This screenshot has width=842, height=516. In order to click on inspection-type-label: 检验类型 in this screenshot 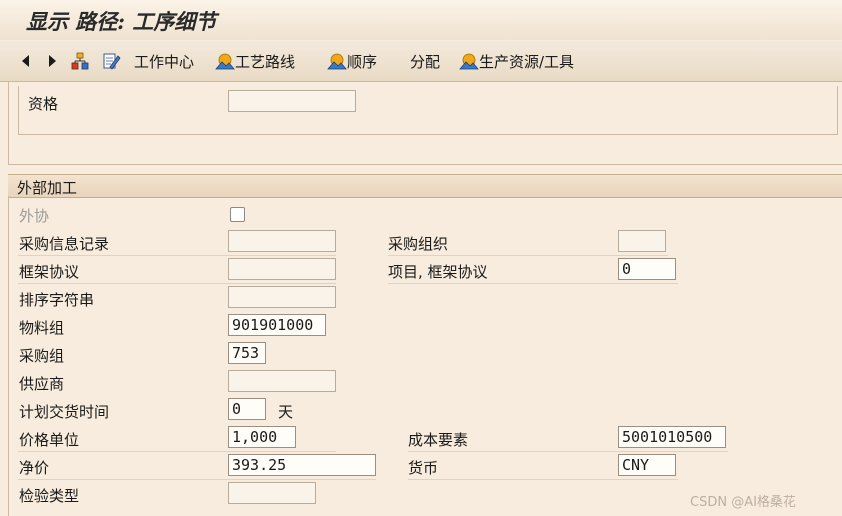, I will do `click(49, 496)`.